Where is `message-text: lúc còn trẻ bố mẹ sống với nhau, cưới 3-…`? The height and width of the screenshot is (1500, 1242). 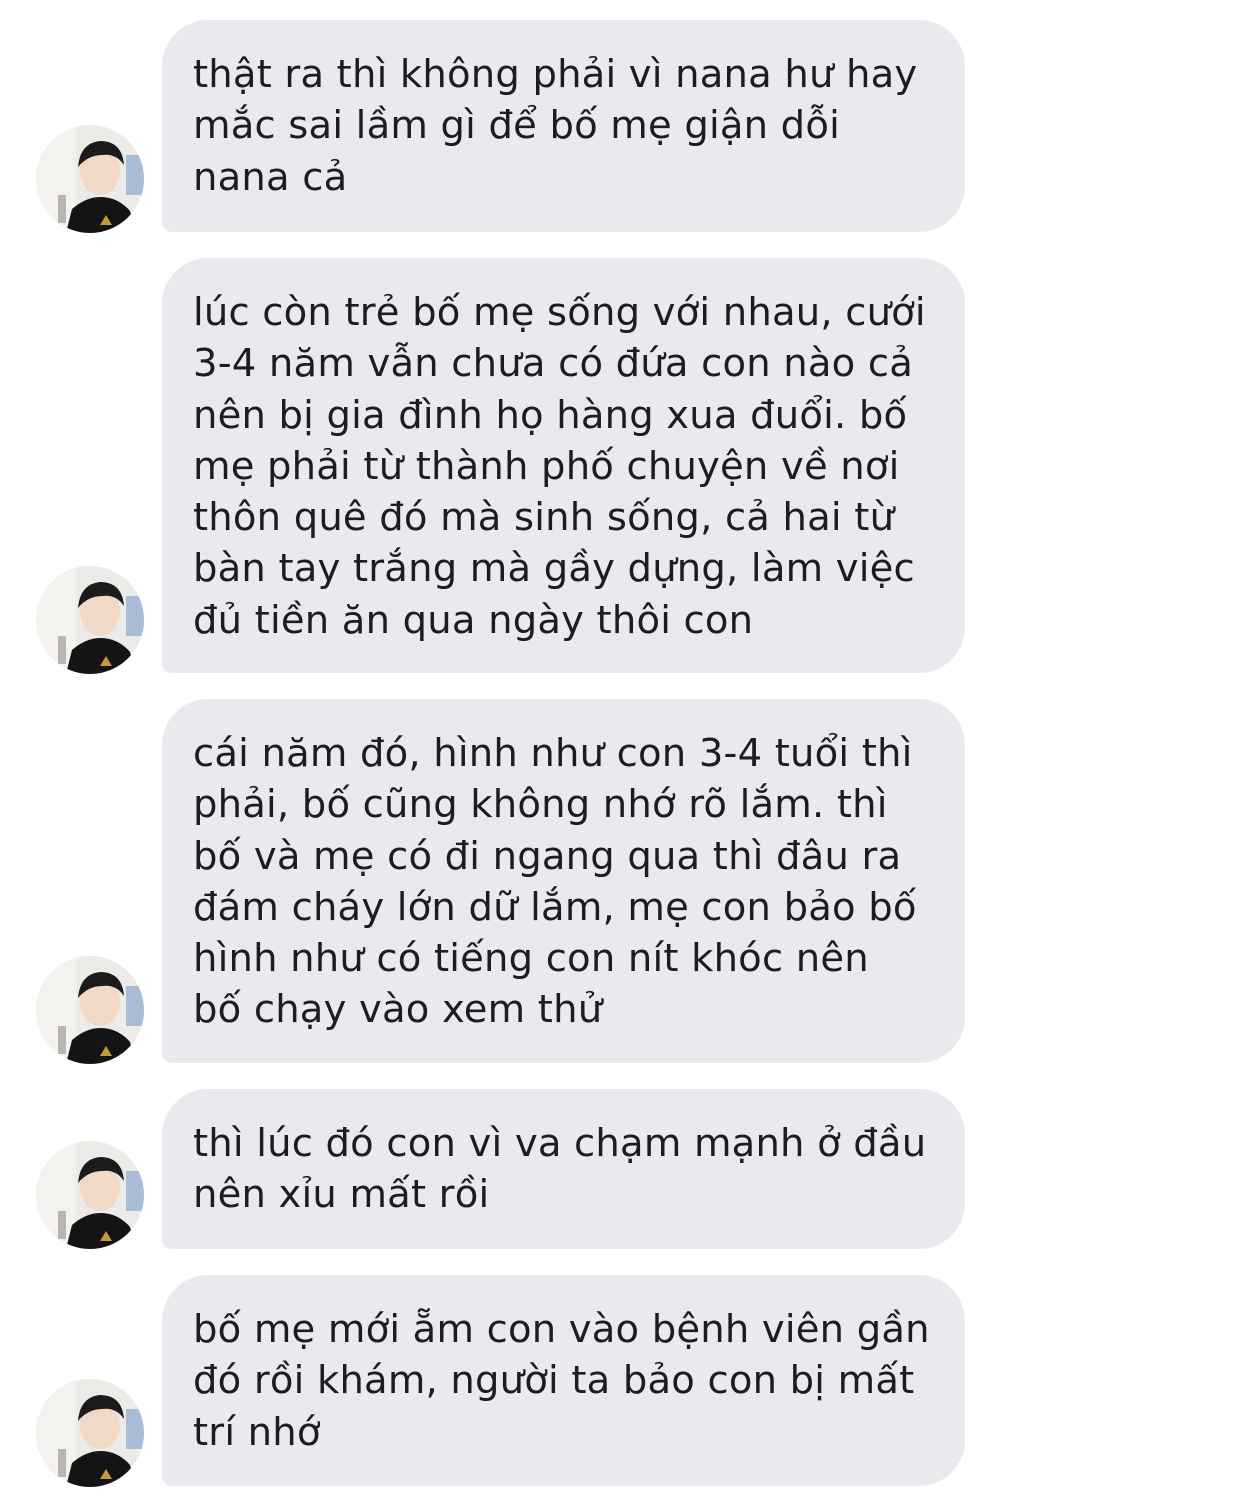 message-text: lúc còn trẻ bố mẹ sống với nhau, cưới 3-… is located at coordinates (559, 466).